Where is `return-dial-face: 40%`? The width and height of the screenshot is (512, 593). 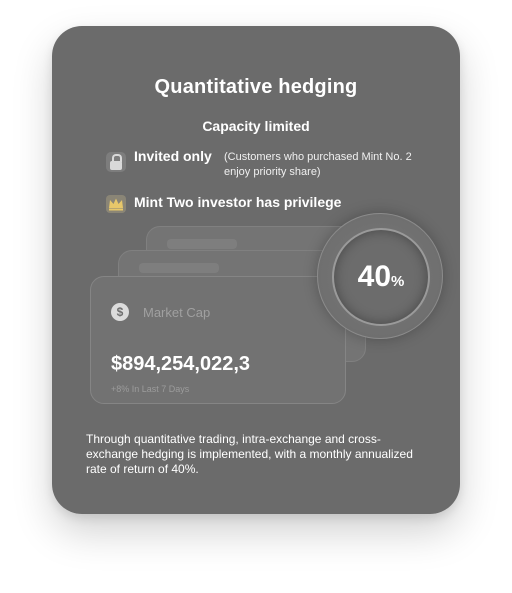
return-dial-face: 40% is located at coordinates (381, 277).